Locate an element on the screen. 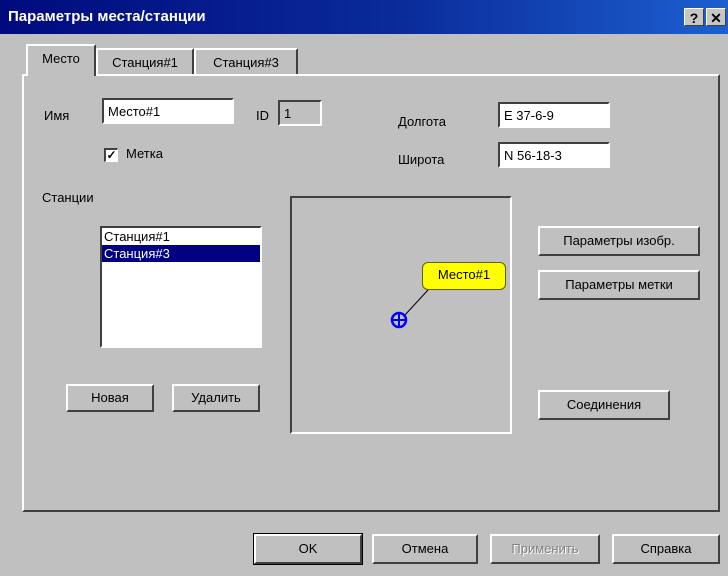 Image resolution: width=728 pixels, height=576 pixels. marker-leader-line is located at coordinates (416, 303).